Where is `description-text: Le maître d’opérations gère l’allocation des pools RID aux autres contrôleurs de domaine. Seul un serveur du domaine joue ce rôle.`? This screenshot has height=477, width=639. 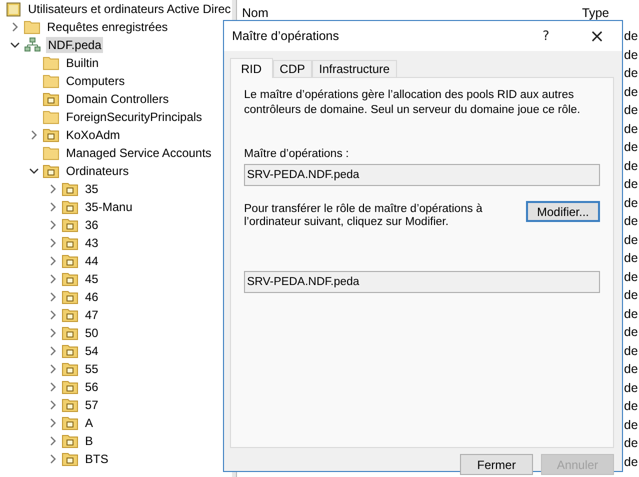 description-text: Le maître d’opérations gère l’allocation des pools RID aux autres contrôleurs de domaine. Seul un serveur du domaine joue ce rôle. is located at coordinates (413, 103).